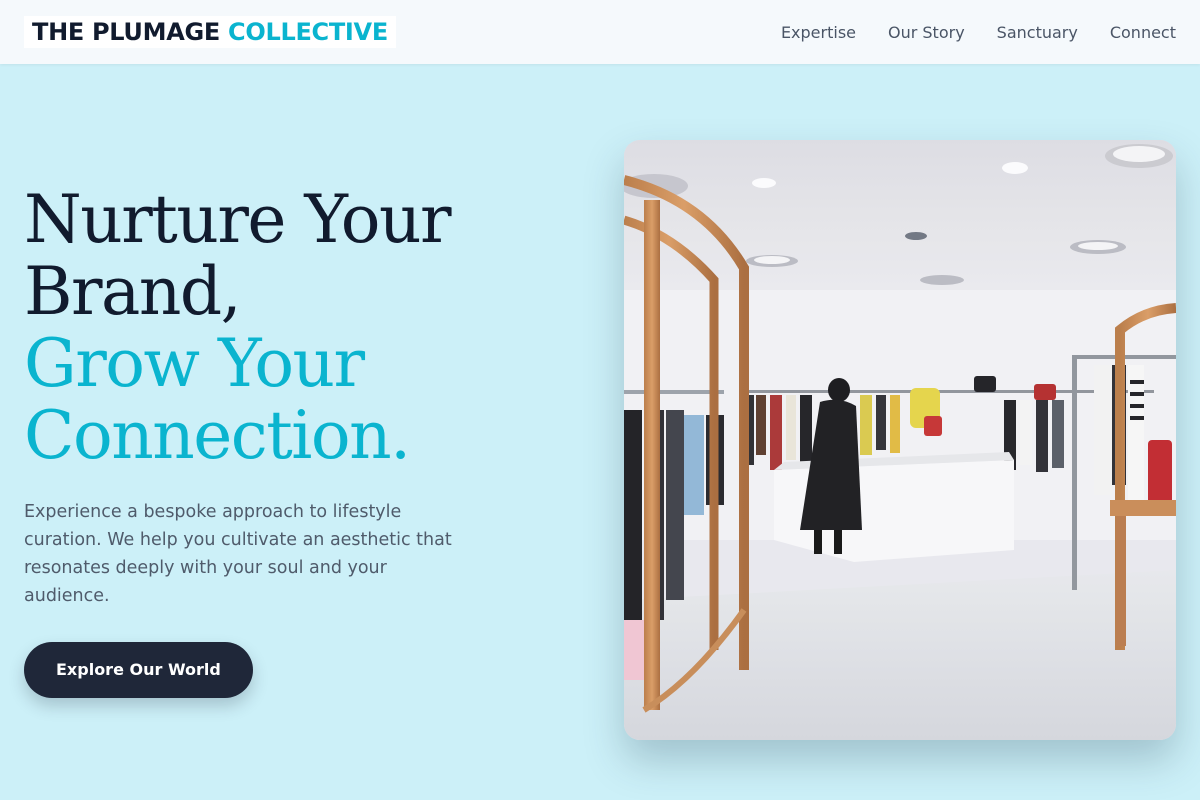 The width and height of the screenshot is (1200, 800). Describe the element at coordinates (126, 32) in the screenshot. I see `logo-text-primary: THE PLUMAGE` at that location.